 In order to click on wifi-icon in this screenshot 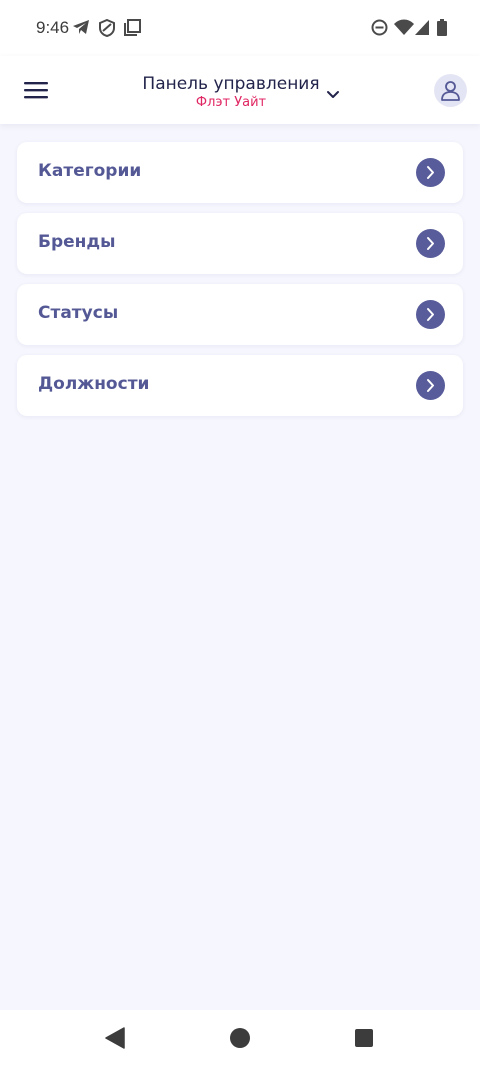, I will do `click(404, 29)`.